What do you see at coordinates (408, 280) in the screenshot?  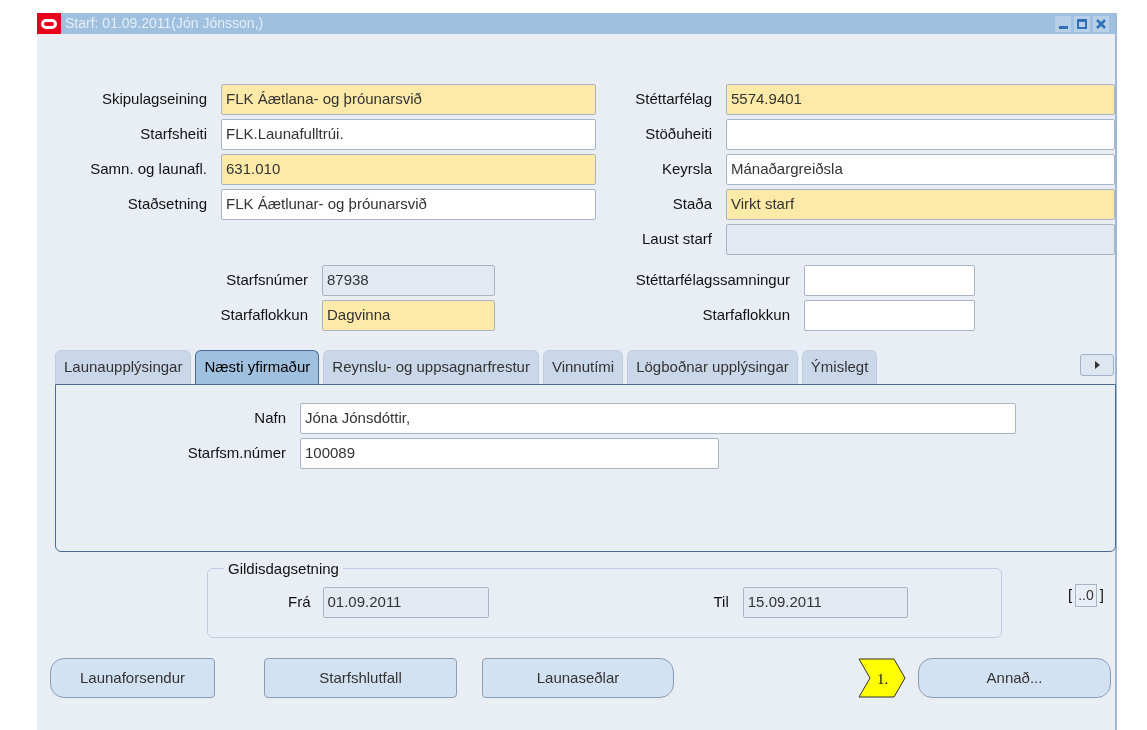 I see `input-field: 87938` at bounding box center [408, 280].